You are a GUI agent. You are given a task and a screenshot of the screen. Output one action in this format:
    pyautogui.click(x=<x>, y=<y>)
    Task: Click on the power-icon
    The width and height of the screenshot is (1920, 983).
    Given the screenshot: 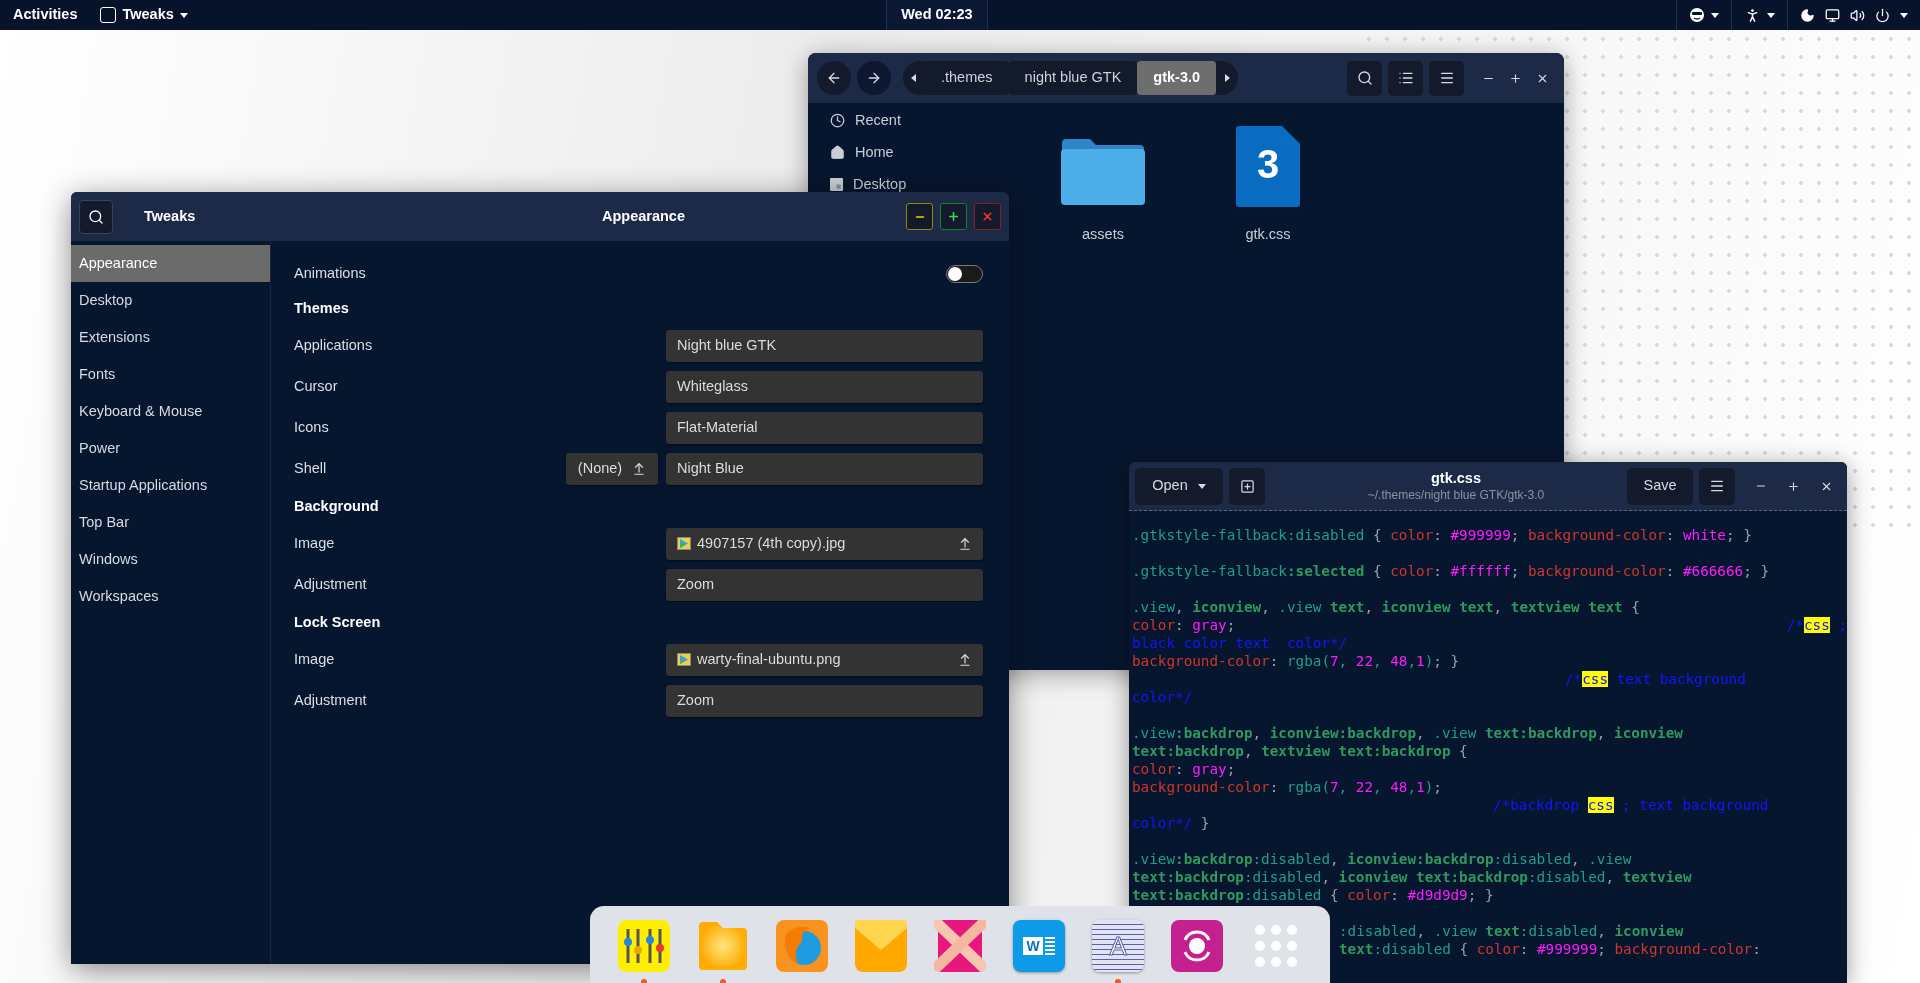 What is the action you would take?
    pyautogui.click(x=1882, y=15)
    